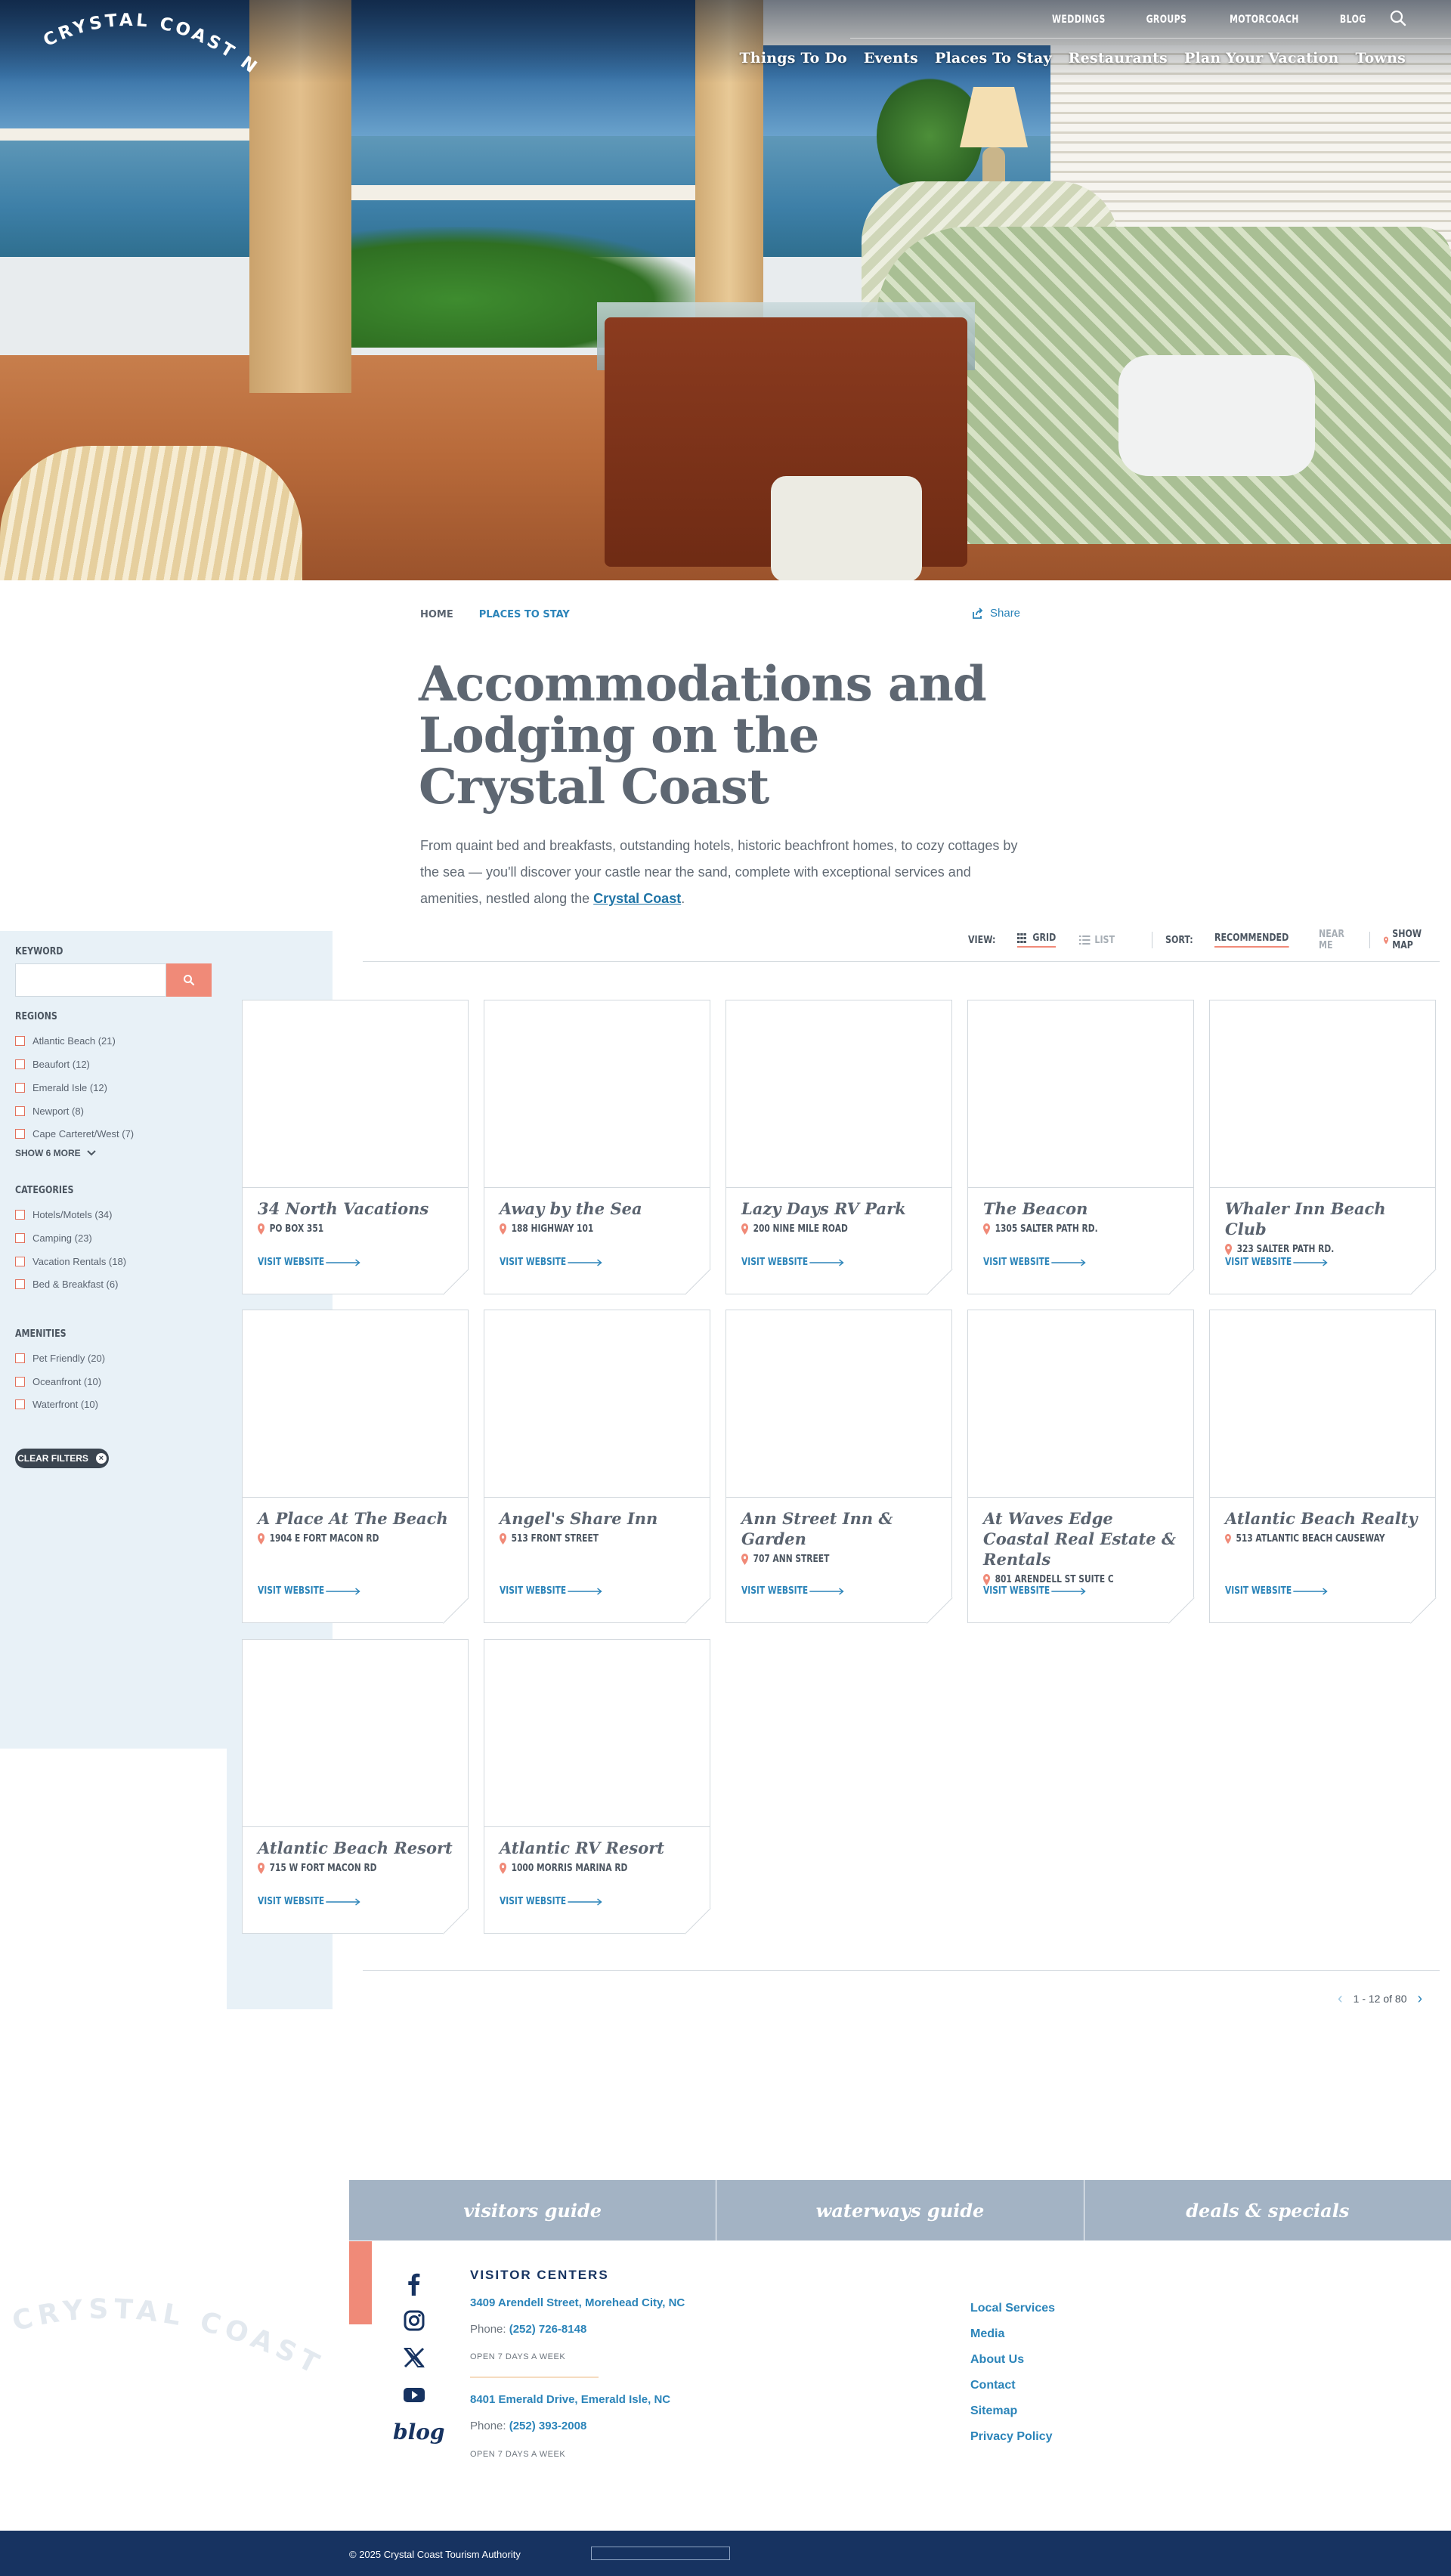 The image size is (1451, 2576). What do you see at coordinates (1013, 2334) in the screenshot?
I see `footer-link-media: Media` at bounding box center [1013, 2334].